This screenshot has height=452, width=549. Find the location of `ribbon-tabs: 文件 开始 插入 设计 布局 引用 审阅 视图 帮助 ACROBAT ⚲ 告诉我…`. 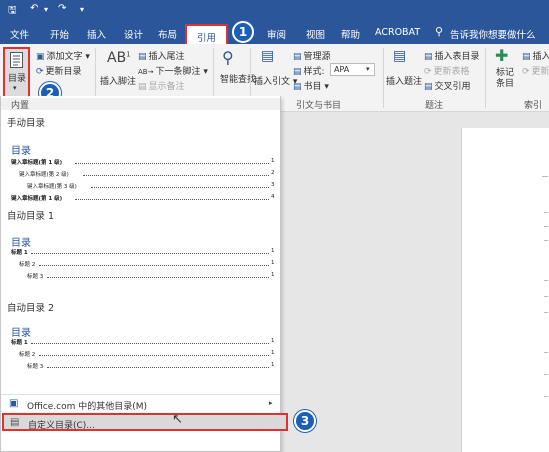

ribbon-tabs: 文件 开始 插入 设计 布局 引用 审阅 视图 帮助 ACROBAT ⚲ 告诉我… is located at coordinates (274, 33).